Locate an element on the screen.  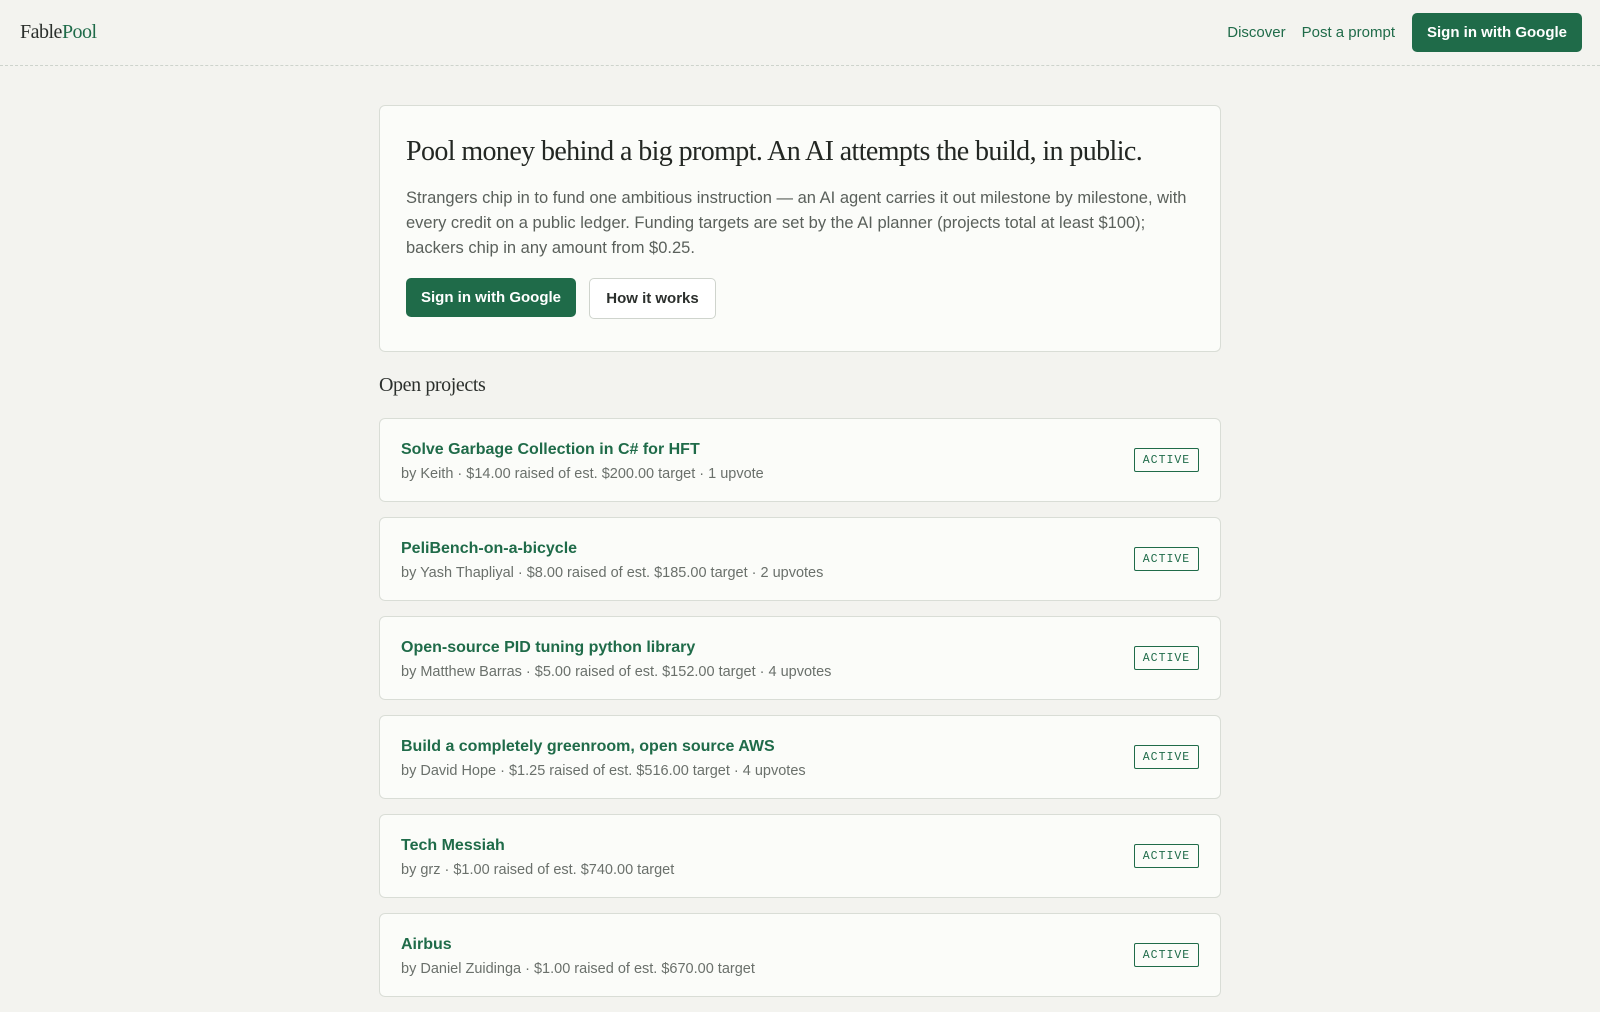
logo-part-pool: Pool is located at coordinates (79, 32).